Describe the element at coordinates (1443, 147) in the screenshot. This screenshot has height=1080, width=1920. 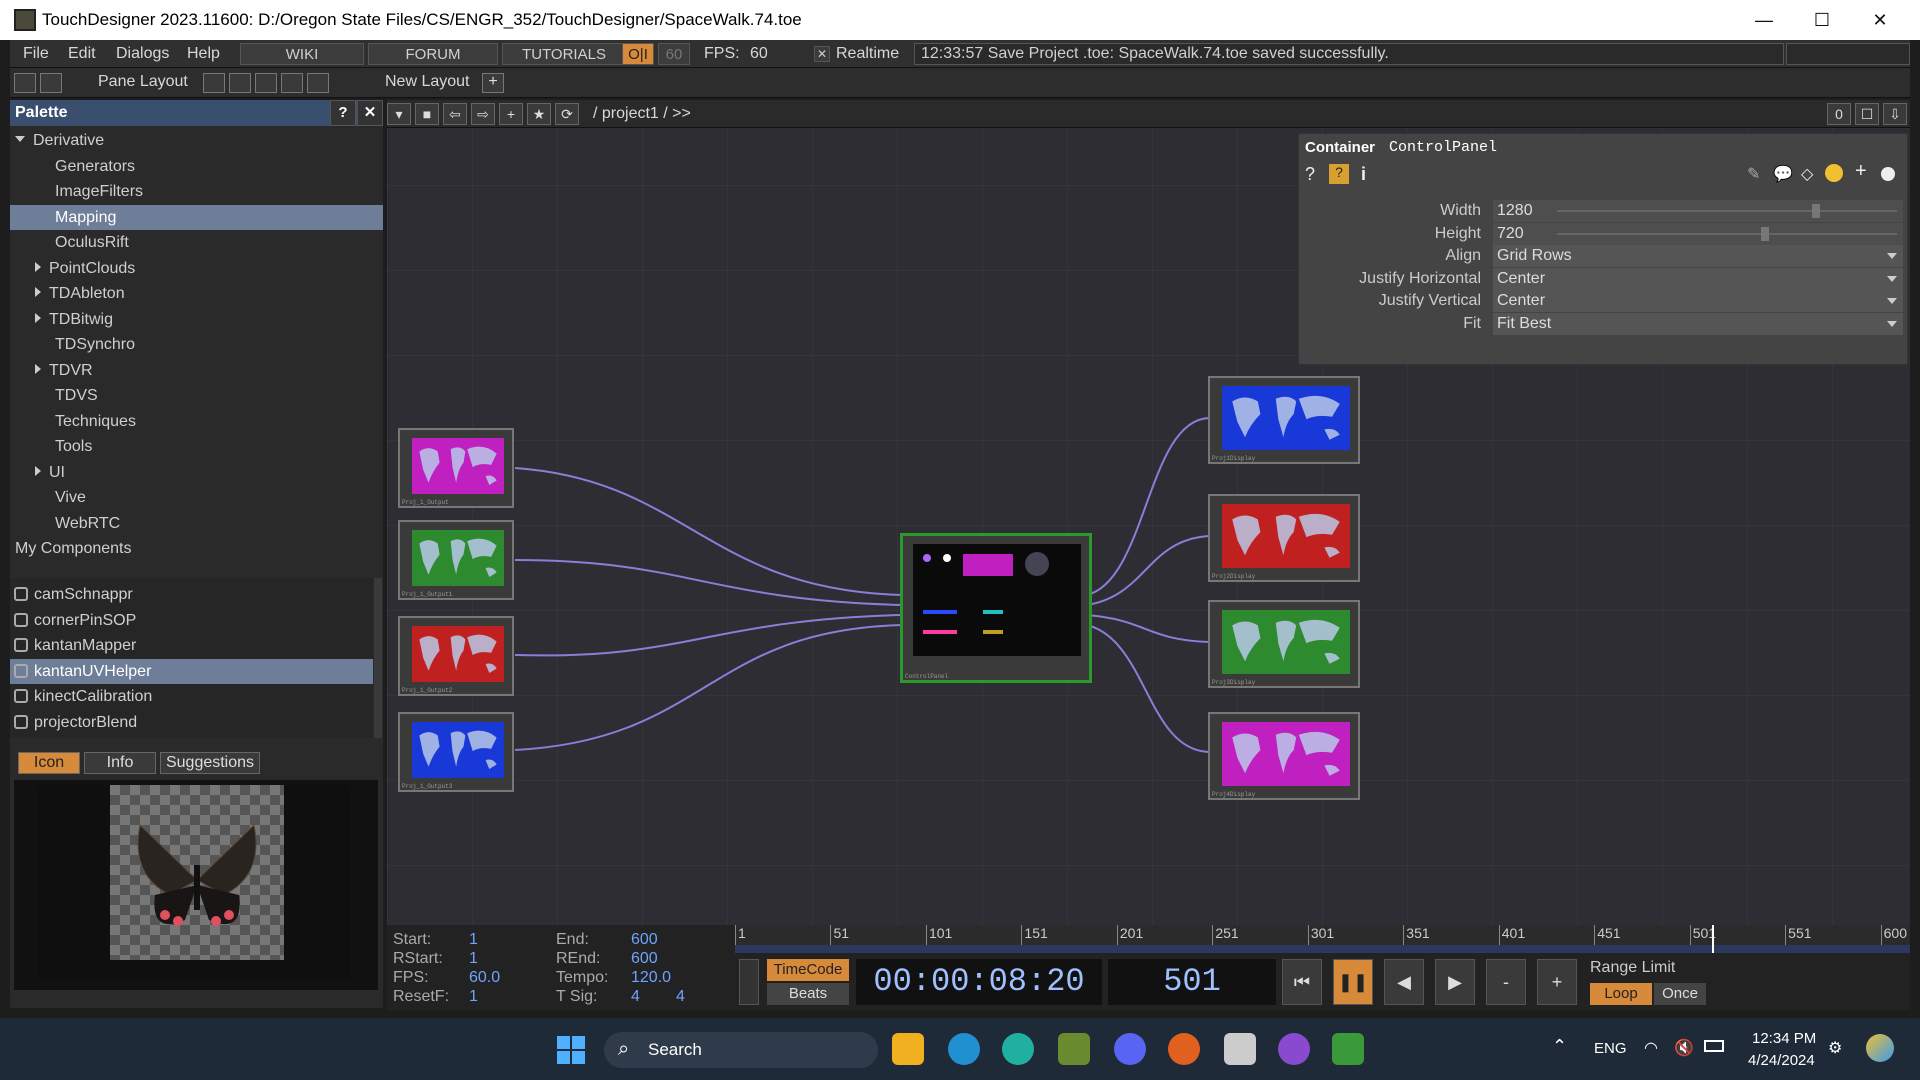
I see `op-name: ControlPanel` at that location.